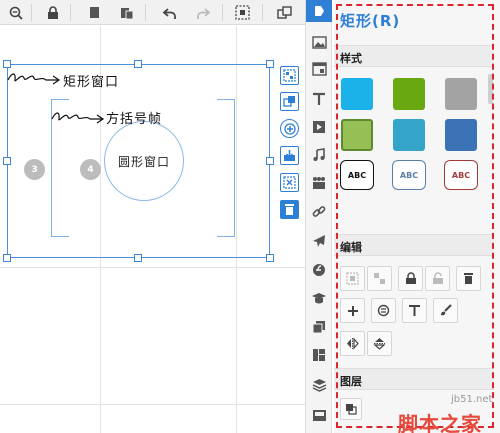 Image resolution: width=500 pixels, height=433 pixels. What do you see at coordinates (319, 183) in the screenshot?
I see `people-tool-icon` at bounding box center [319, 183].